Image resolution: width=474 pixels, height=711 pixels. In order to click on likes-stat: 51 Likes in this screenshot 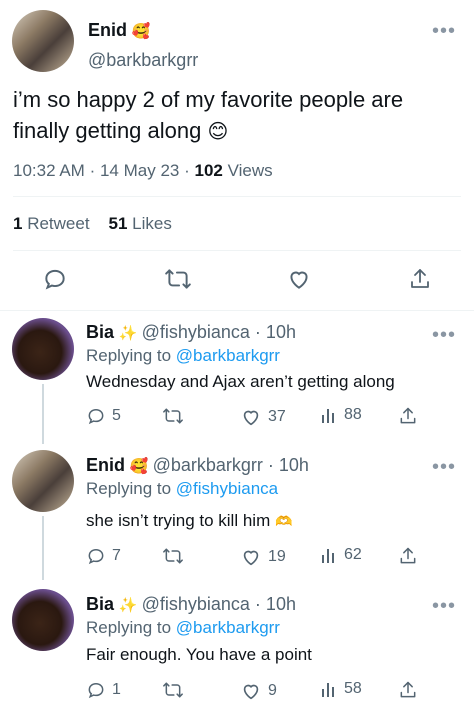, I will do `click(139, 223)`.